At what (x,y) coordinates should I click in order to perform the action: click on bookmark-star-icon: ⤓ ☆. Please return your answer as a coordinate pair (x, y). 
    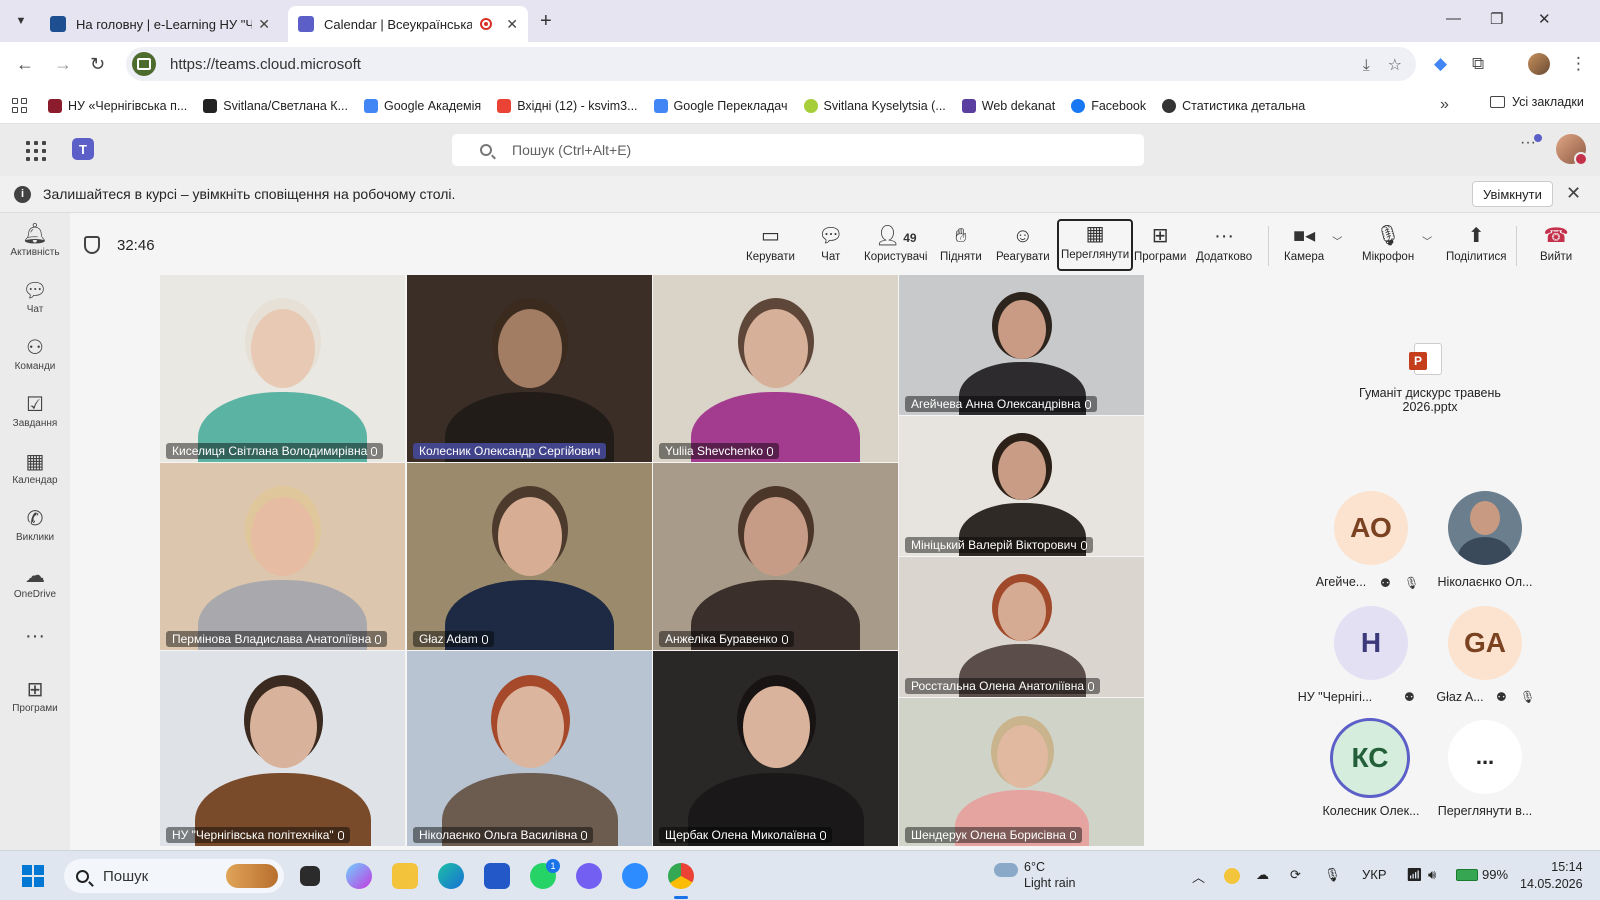
    Looking at the image, I should click on (1382, 65).